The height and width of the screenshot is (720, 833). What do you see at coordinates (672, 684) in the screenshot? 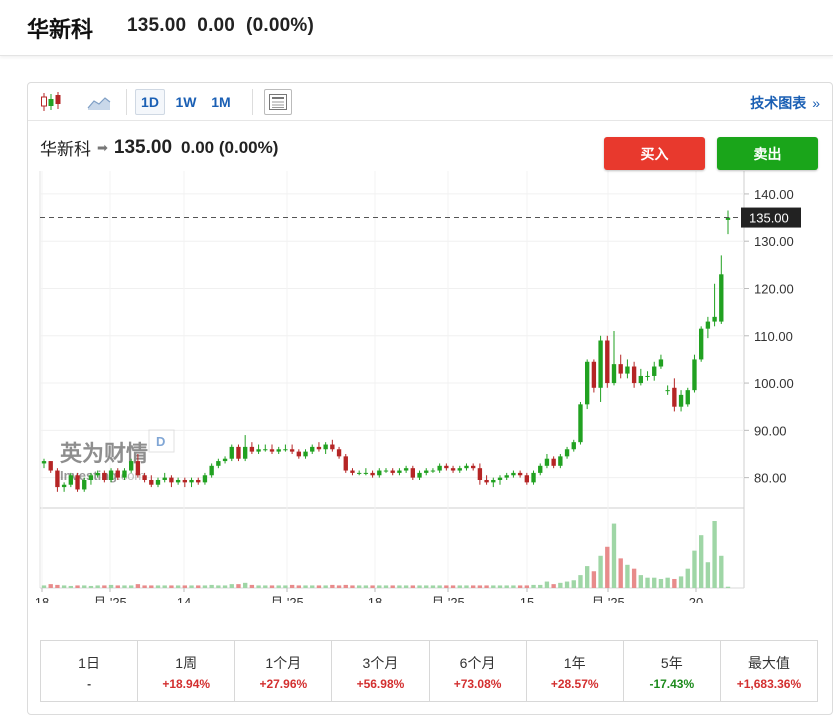
I see `performance-value: -17.43%` at bounding box center [672, 684].